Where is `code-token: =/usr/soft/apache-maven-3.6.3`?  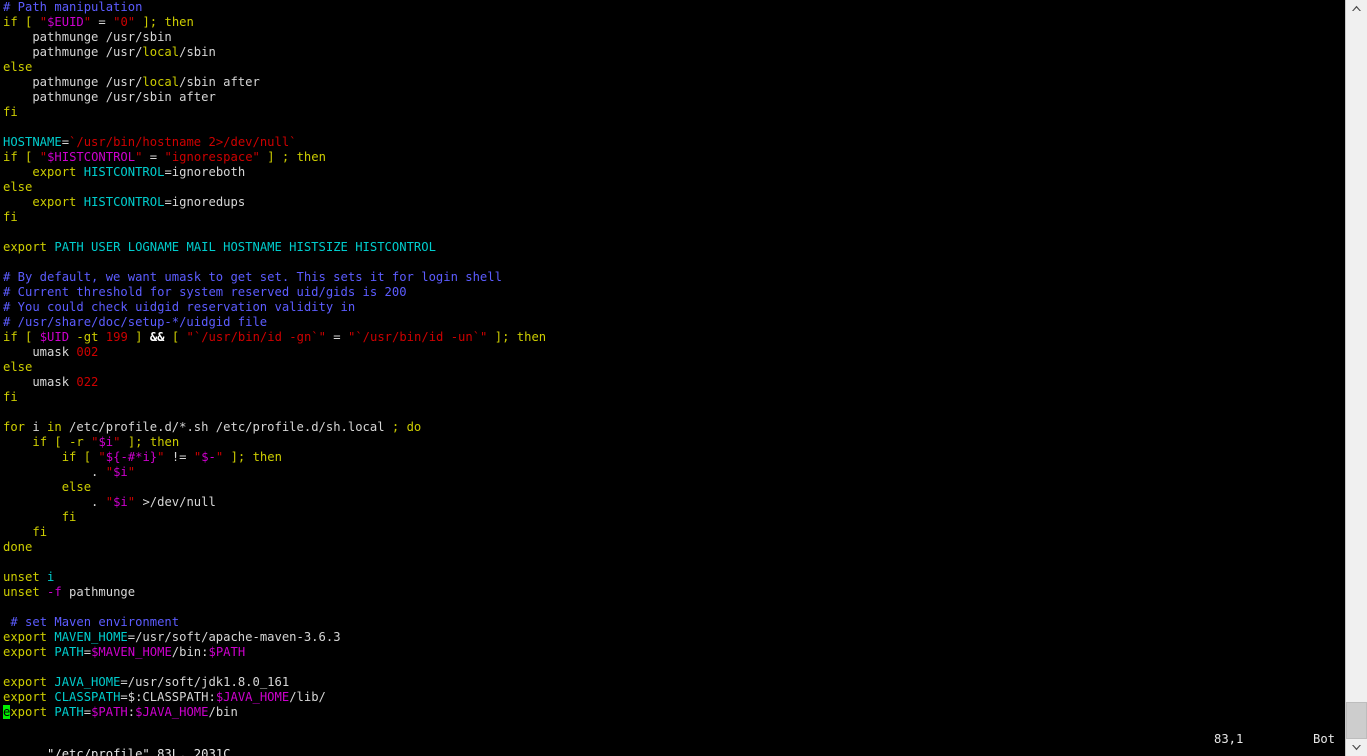 code-token: =/usr/soft/apache-maven-3.6.3 is located at coordinates (234, 637).